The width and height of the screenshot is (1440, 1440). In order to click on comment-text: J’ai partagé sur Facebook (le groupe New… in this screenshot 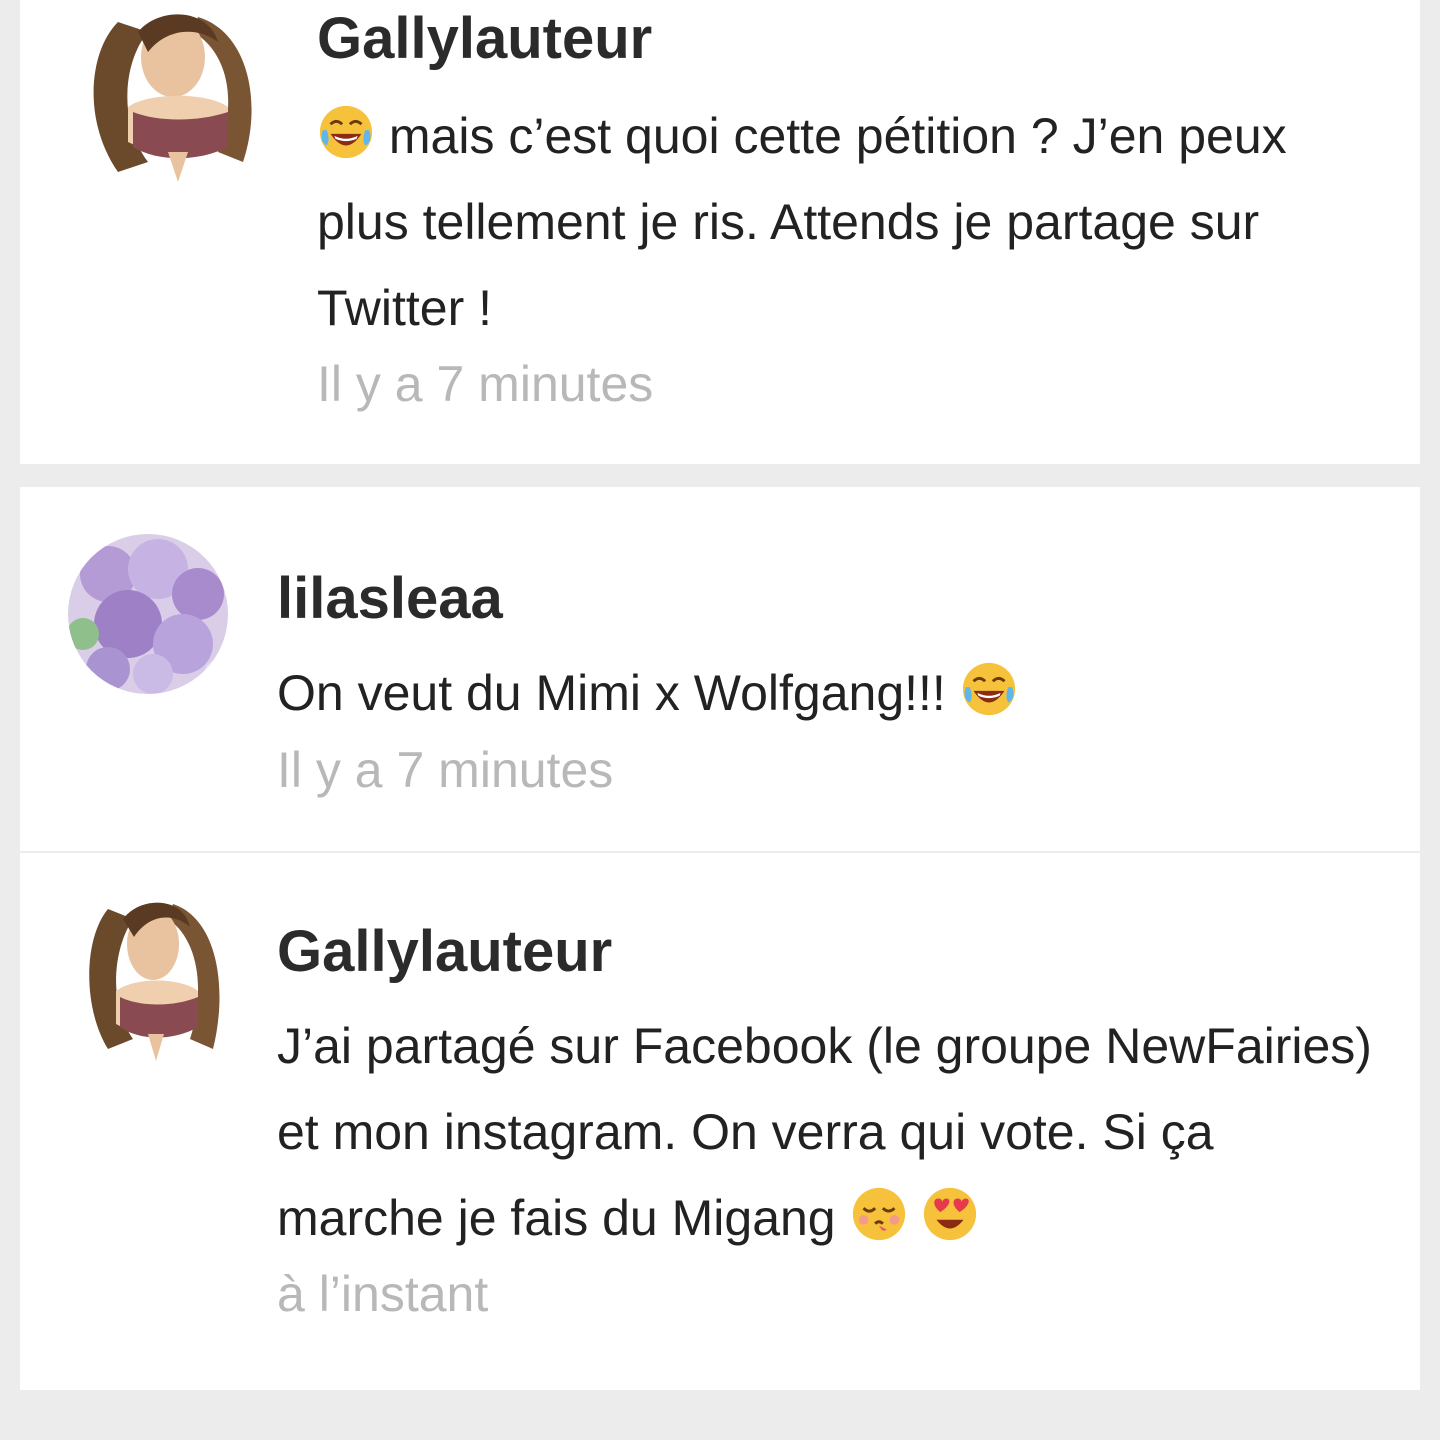, I will do `click(832, 1132)`.